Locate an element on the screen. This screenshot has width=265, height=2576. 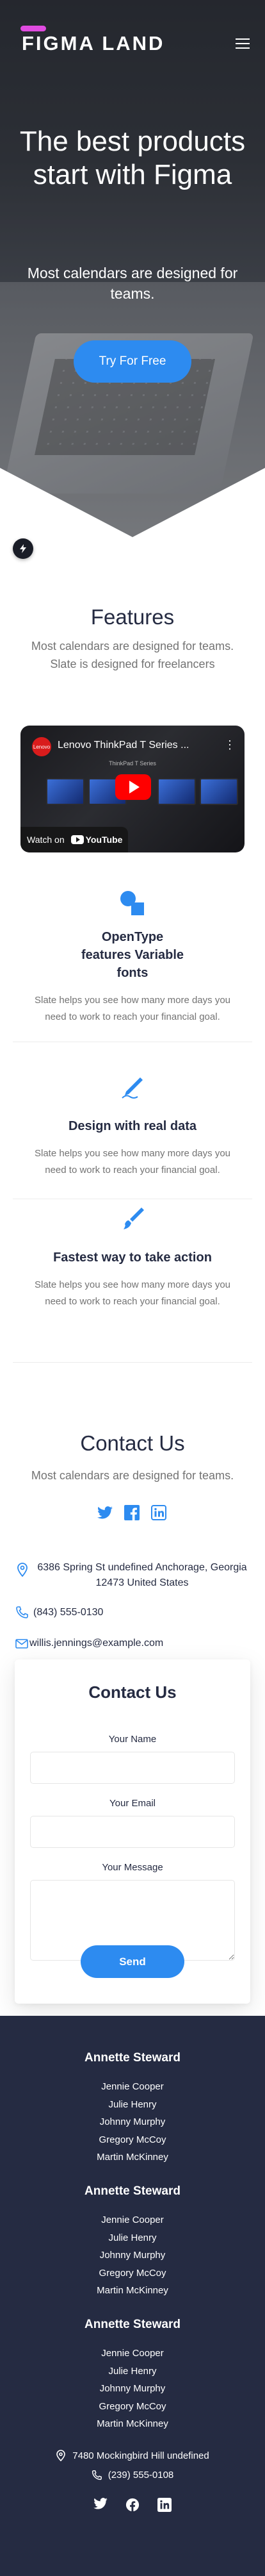
footer-address: 7480 Mockingbird Hill undefined is located at coordinates (132, 2455).